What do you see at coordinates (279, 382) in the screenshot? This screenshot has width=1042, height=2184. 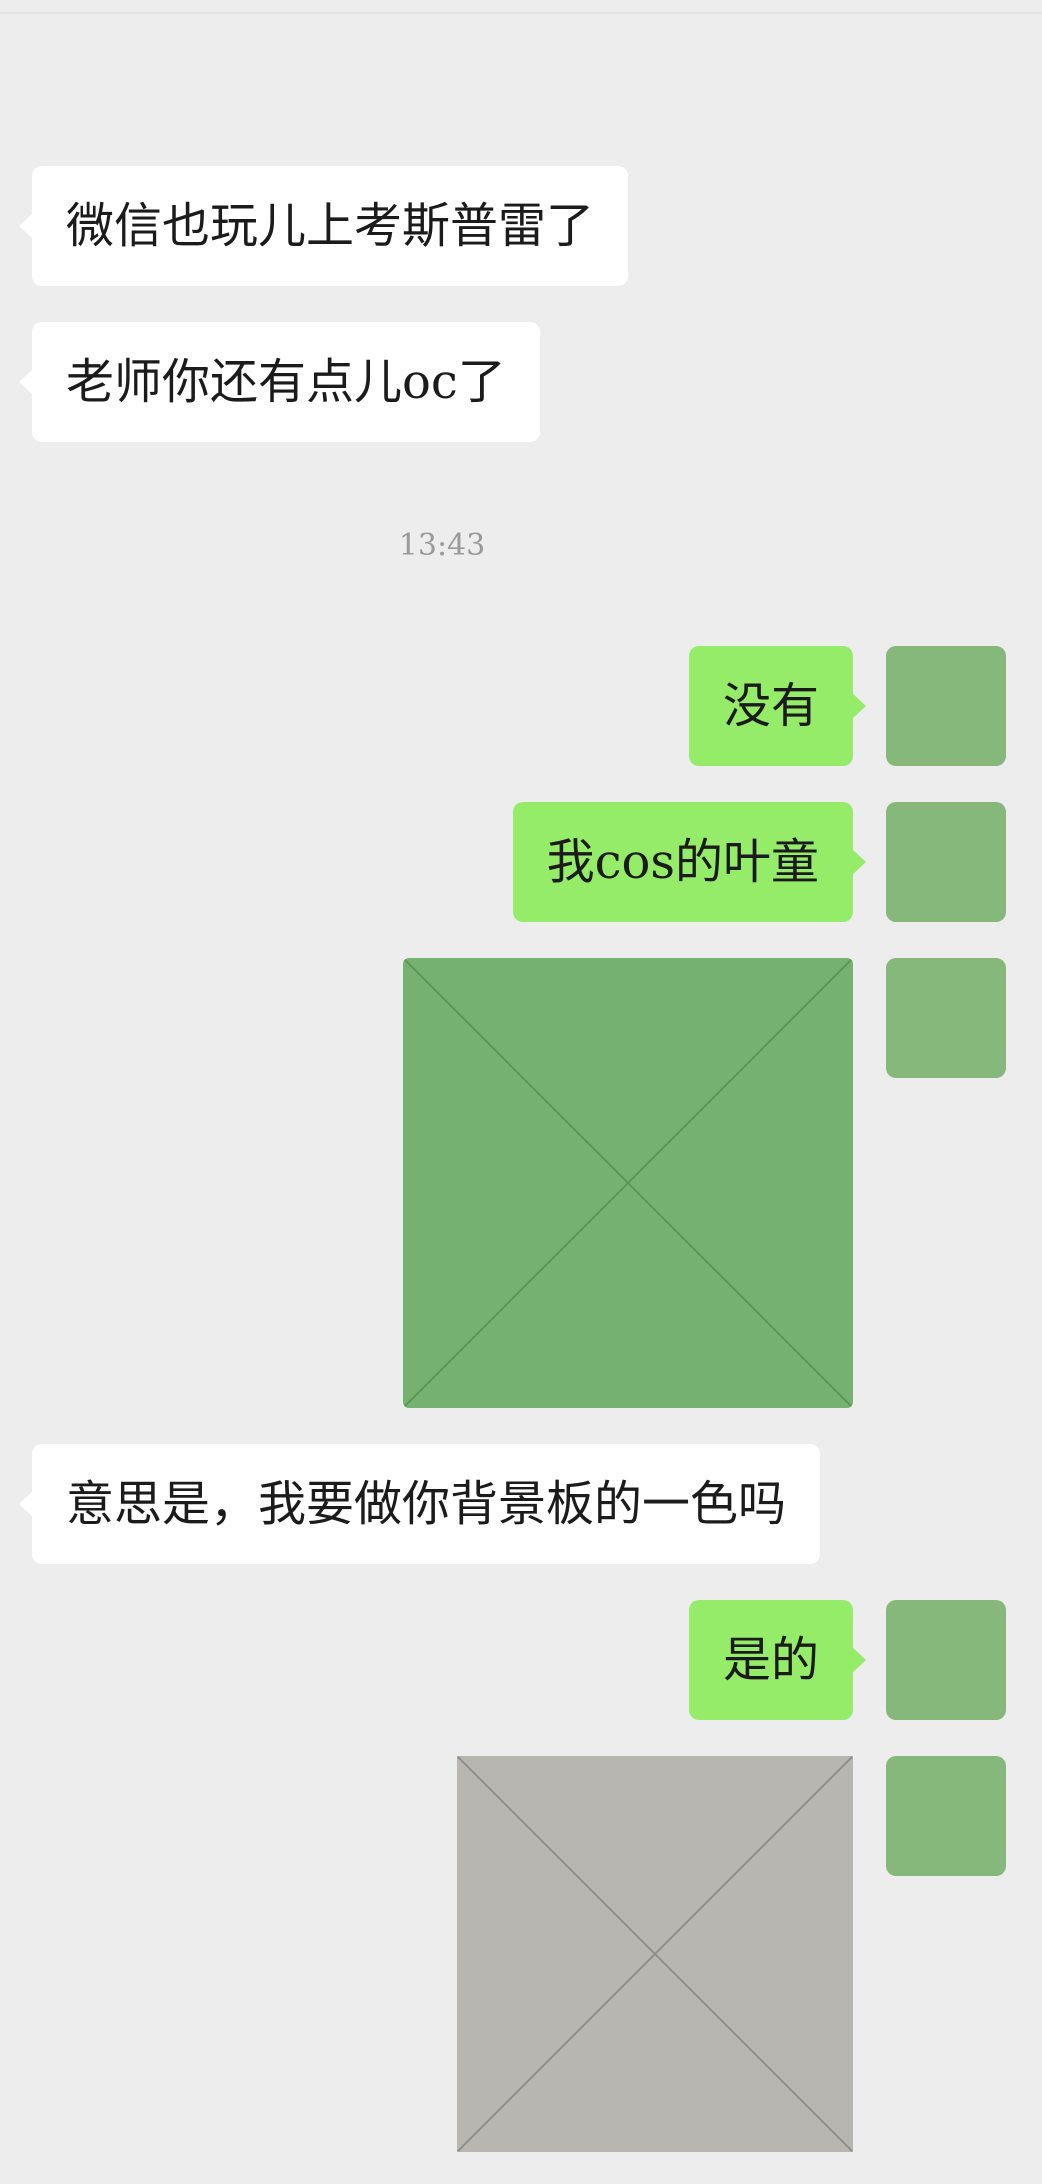 I see `message-bubble-incoming: 老师你还有点儿oc了` at bounding box center [279, 382].